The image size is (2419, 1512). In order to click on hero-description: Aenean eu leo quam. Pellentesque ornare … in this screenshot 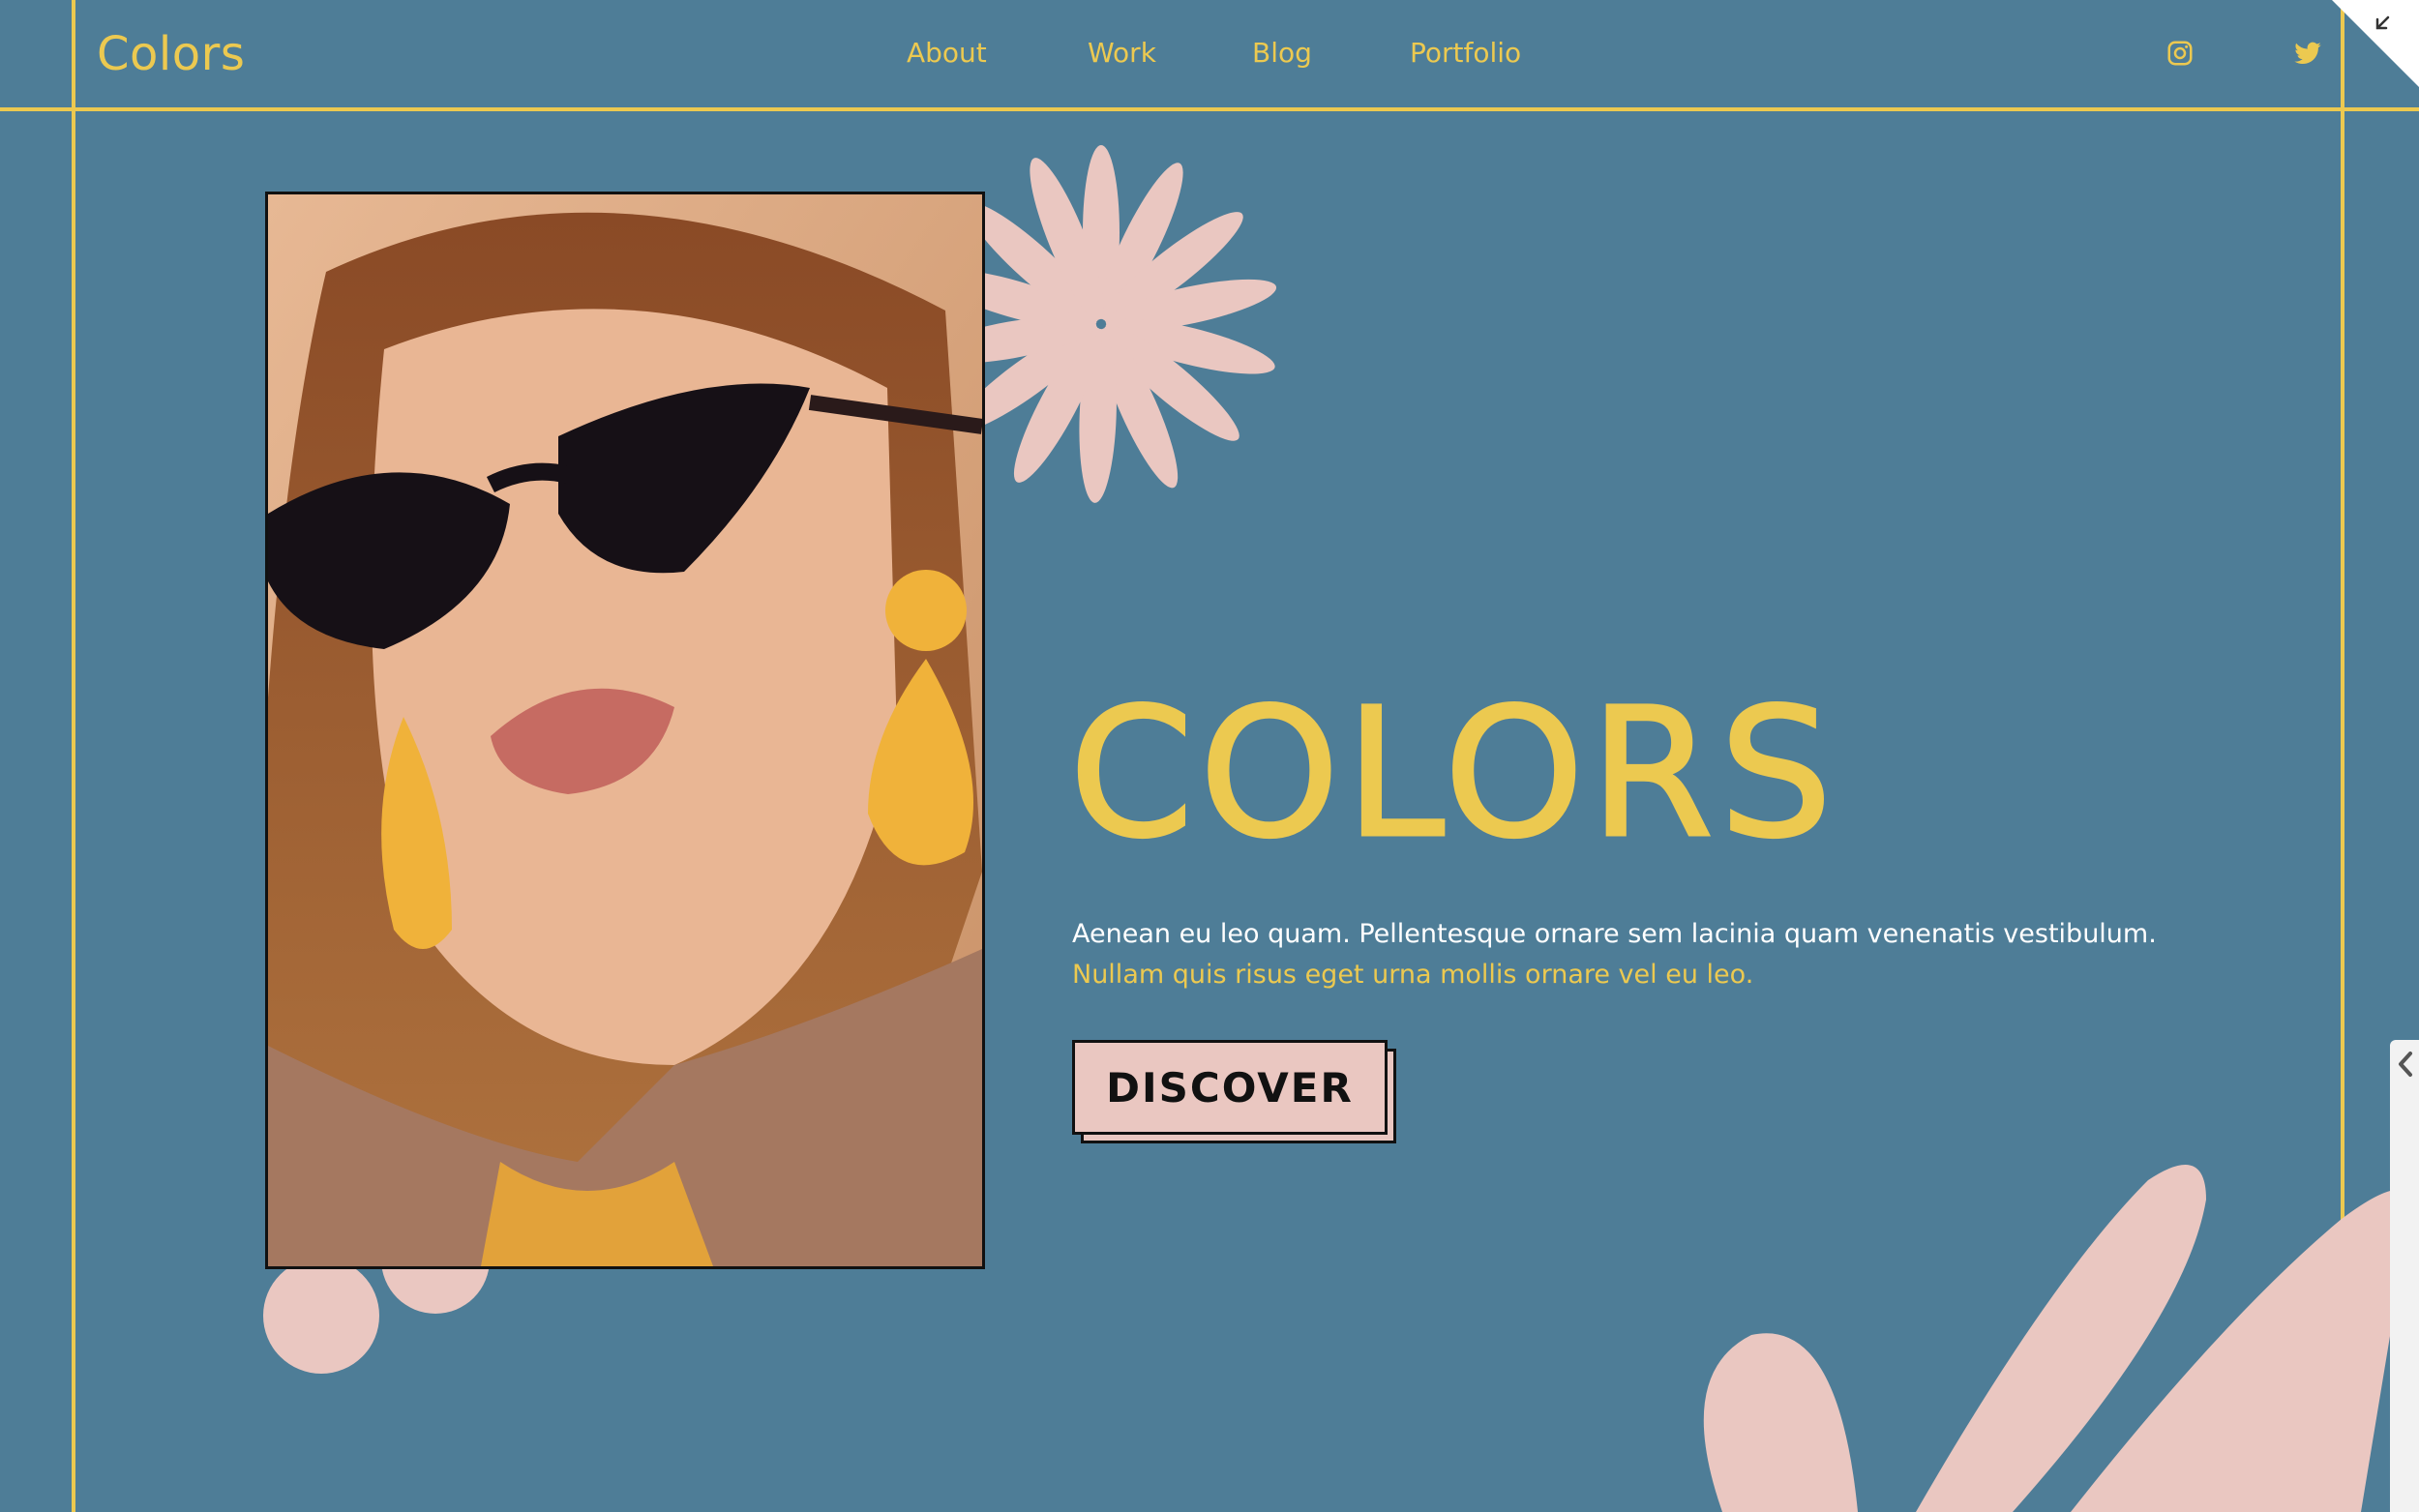, I will do `click(1615, 934)`.